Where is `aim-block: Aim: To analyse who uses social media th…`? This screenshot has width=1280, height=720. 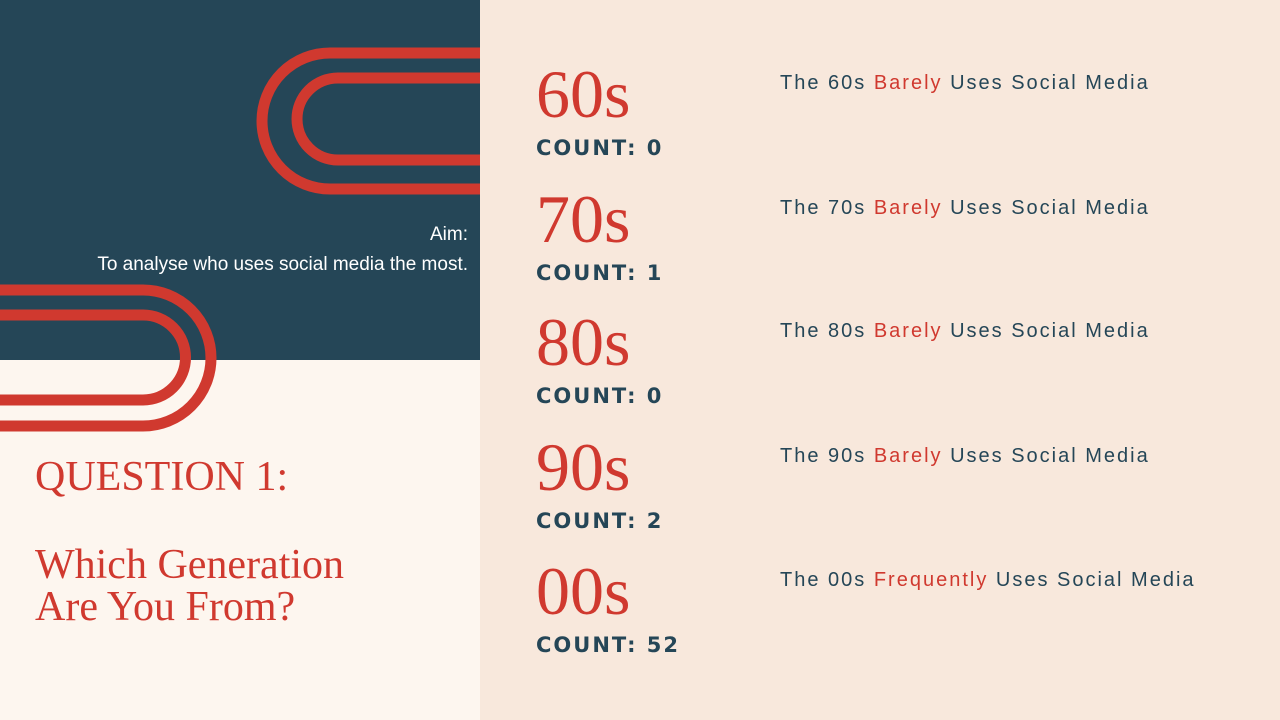
aim-block: Aim: To analyse who uses social media th… is located at coordinates (282, 250).